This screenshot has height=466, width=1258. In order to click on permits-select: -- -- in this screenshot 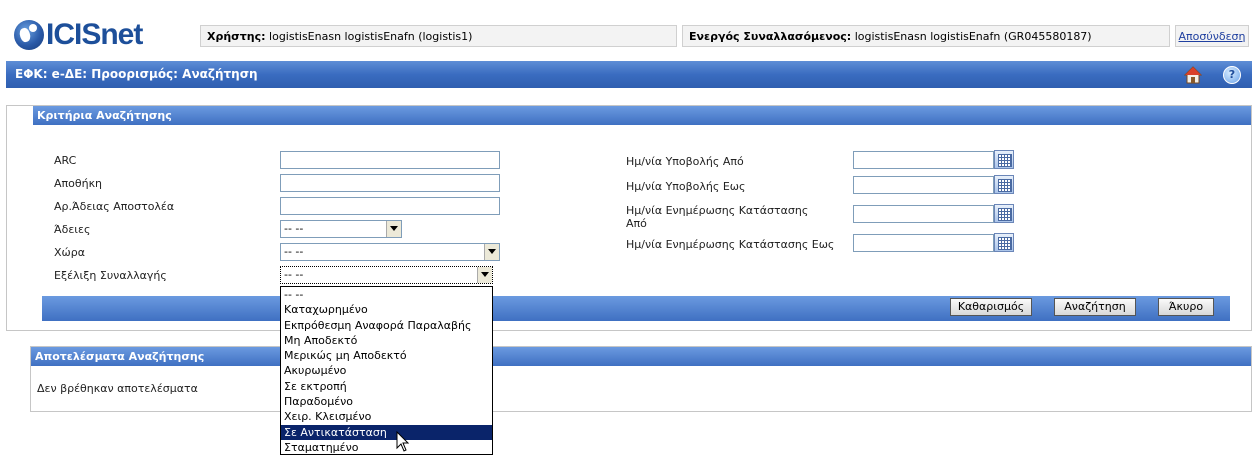, I will do `click(341, 229)`.